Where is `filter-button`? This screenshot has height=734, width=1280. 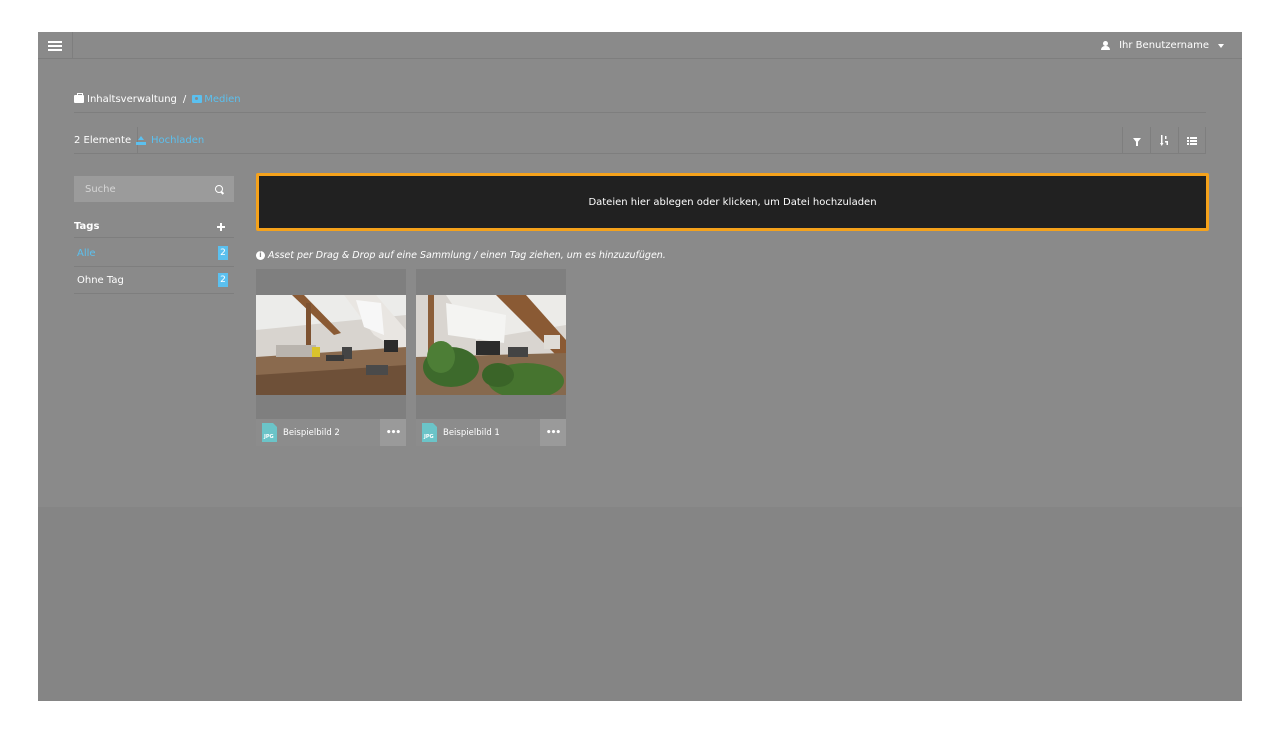 filter-button is located at coordinates (1136, 140).